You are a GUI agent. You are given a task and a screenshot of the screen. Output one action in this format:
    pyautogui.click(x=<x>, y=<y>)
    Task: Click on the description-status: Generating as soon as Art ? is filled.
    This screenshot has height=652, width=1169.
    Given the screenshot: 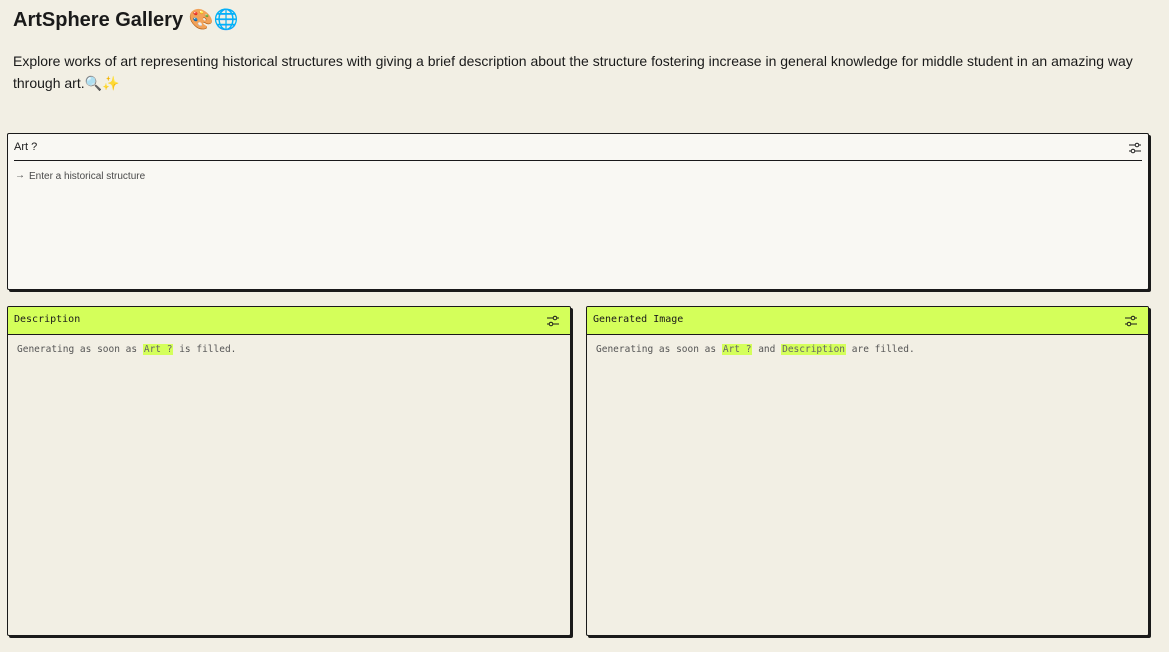 What is the action you would take?
    pyautogui.click(x=289, y=350)
    